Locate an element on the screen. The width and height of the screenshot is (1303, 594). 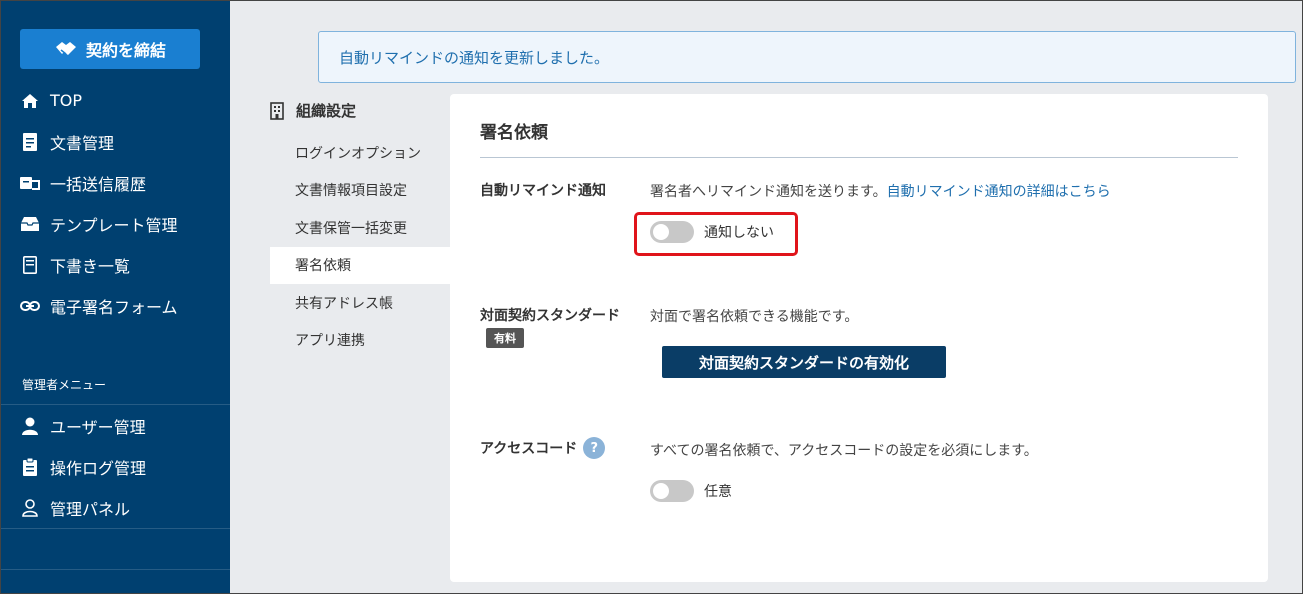
nav-item-drafts: 下書き一覧 is located at coordinates (115, 264).